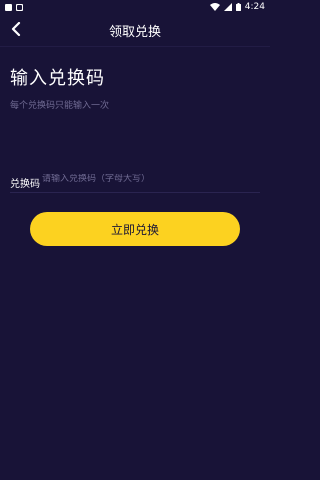  I want to click on status-right: 4:24, so click(237, 7).